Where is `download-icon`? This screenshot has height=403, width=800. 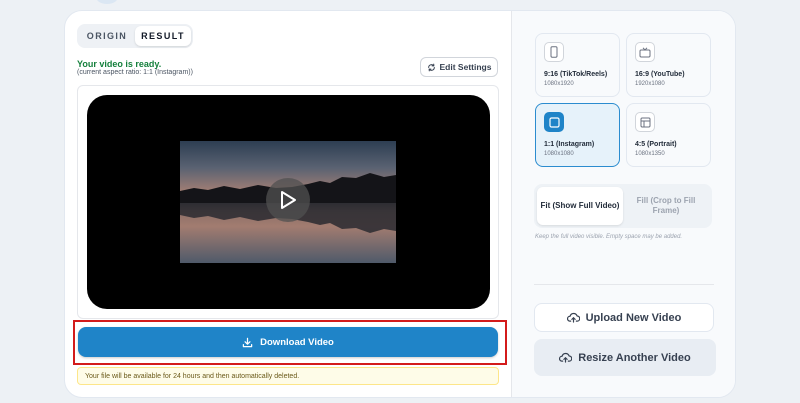 download-icon is located at coordinates (247, 342).